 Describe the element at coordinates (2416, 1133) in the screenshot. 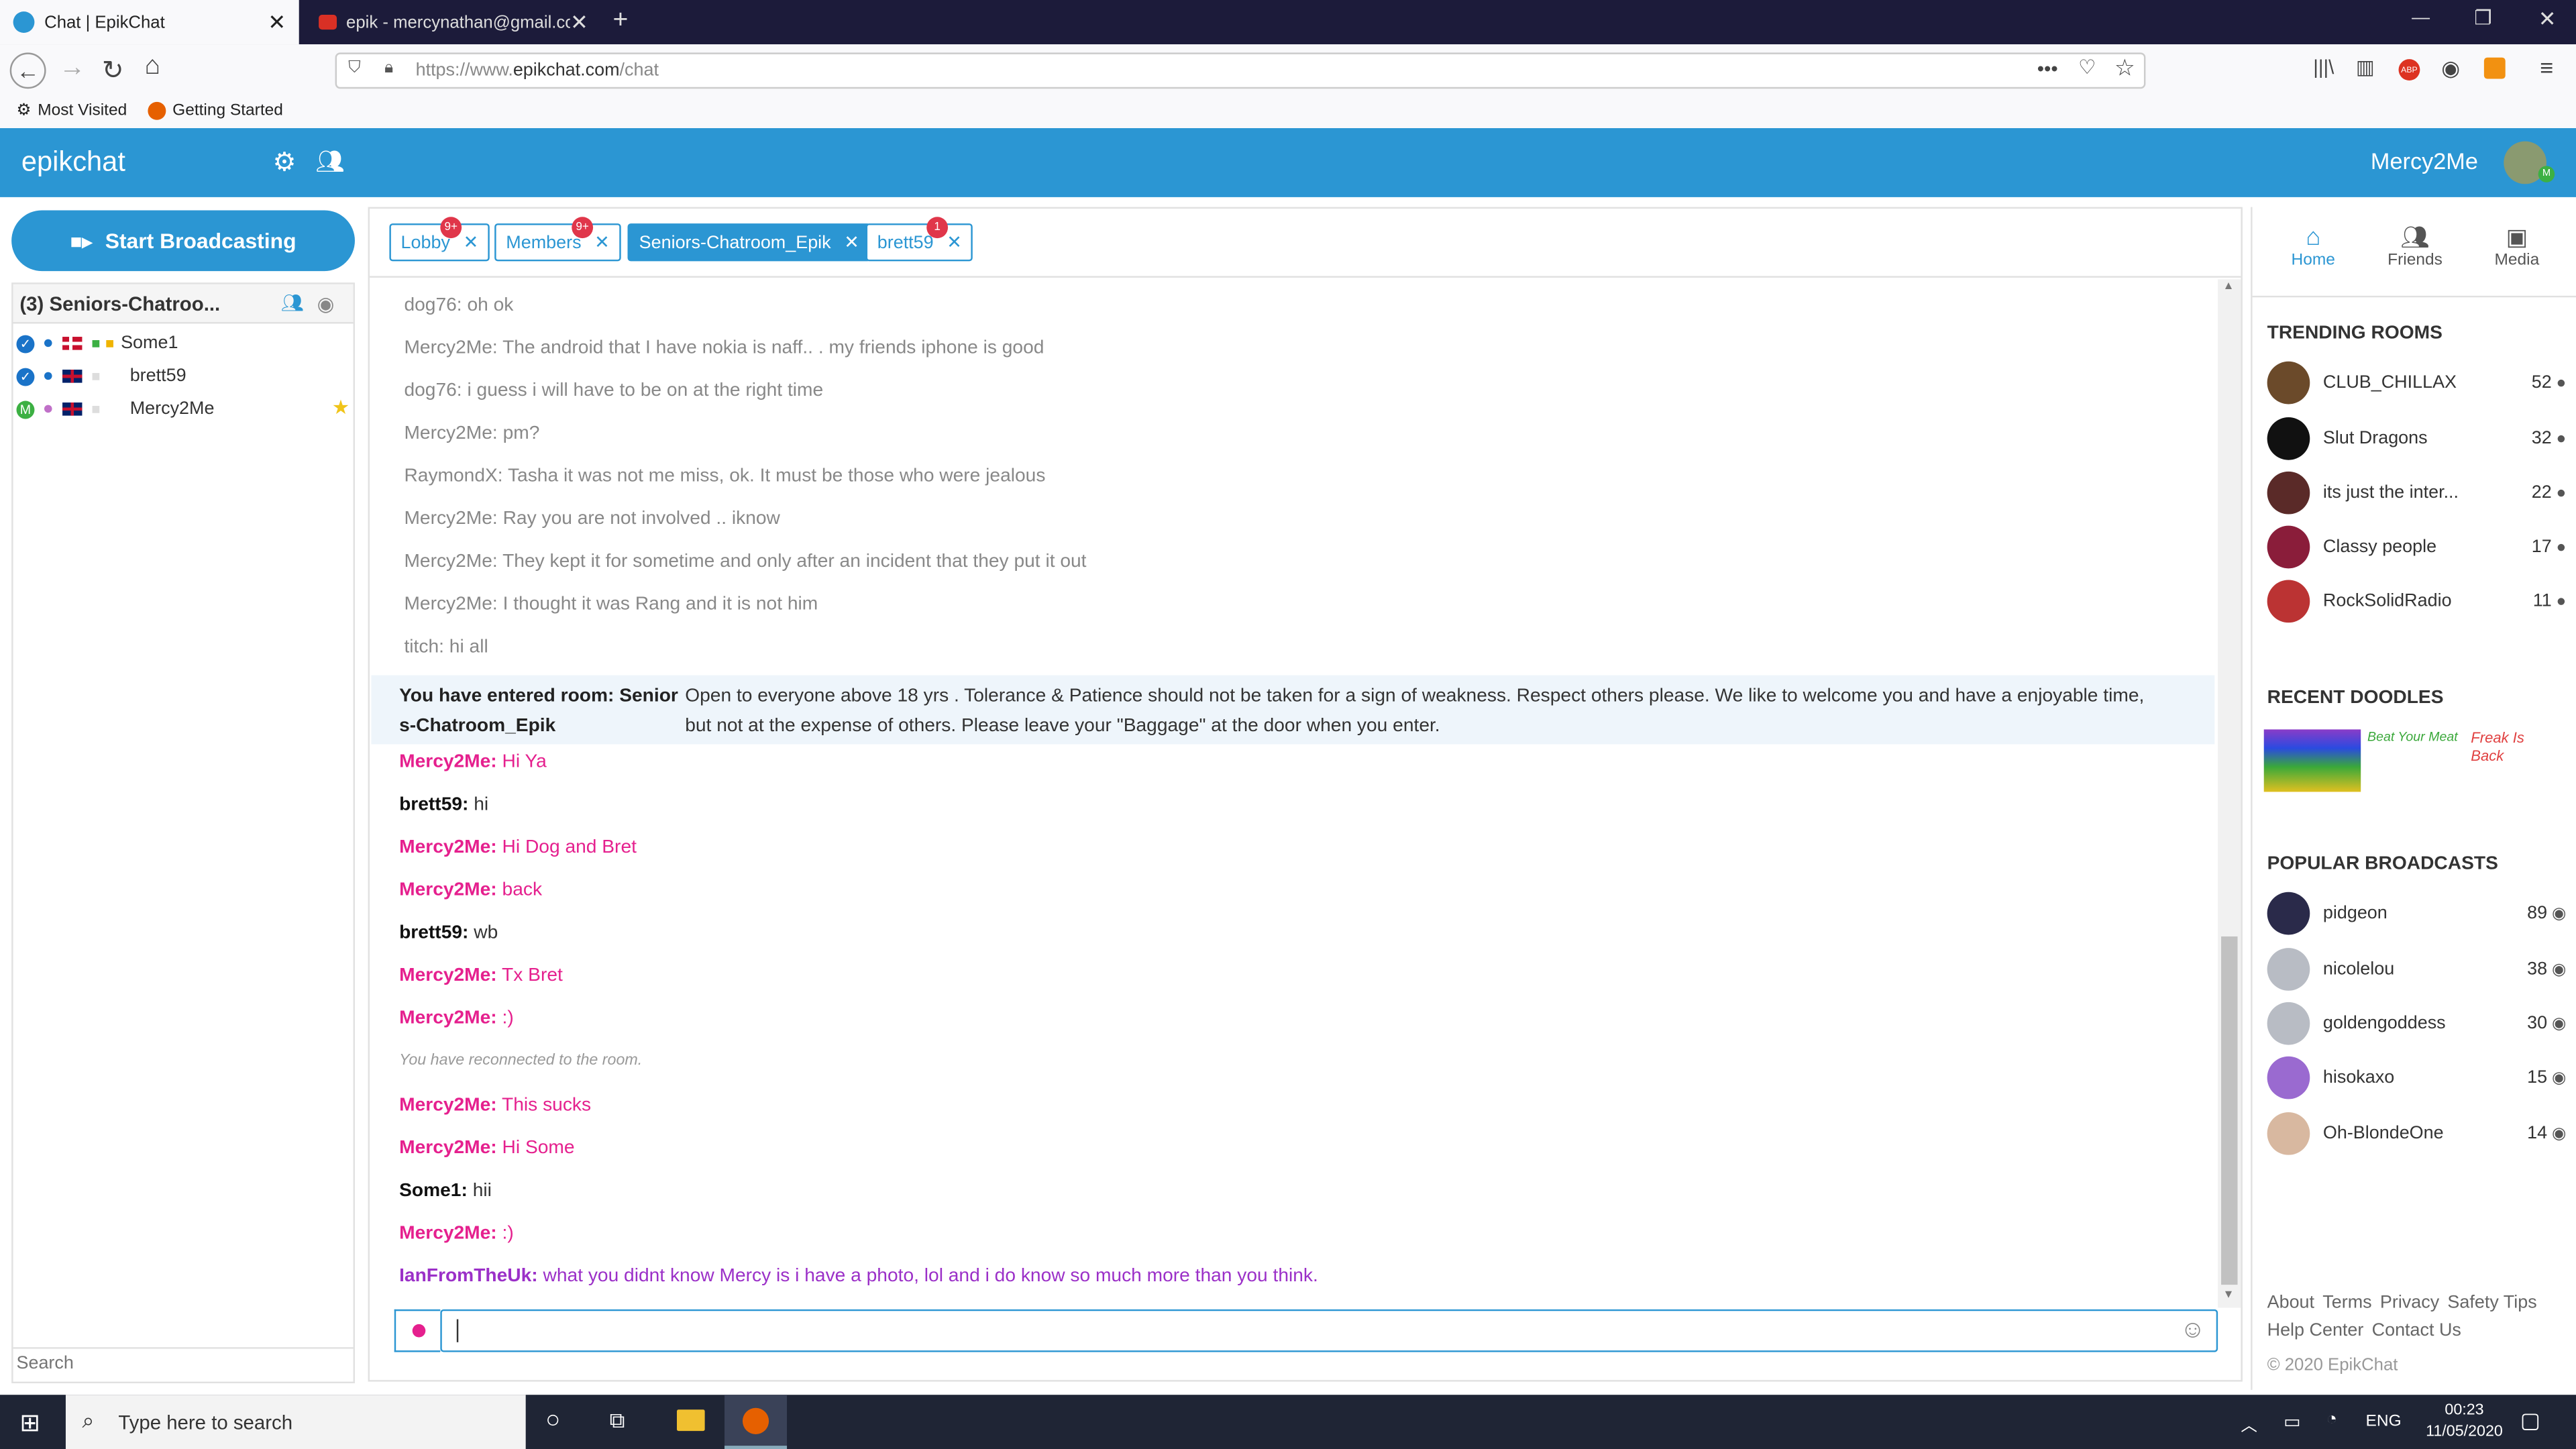

I see `broadcast-item: Oh-BlondeOne 14 ◉` at that location.